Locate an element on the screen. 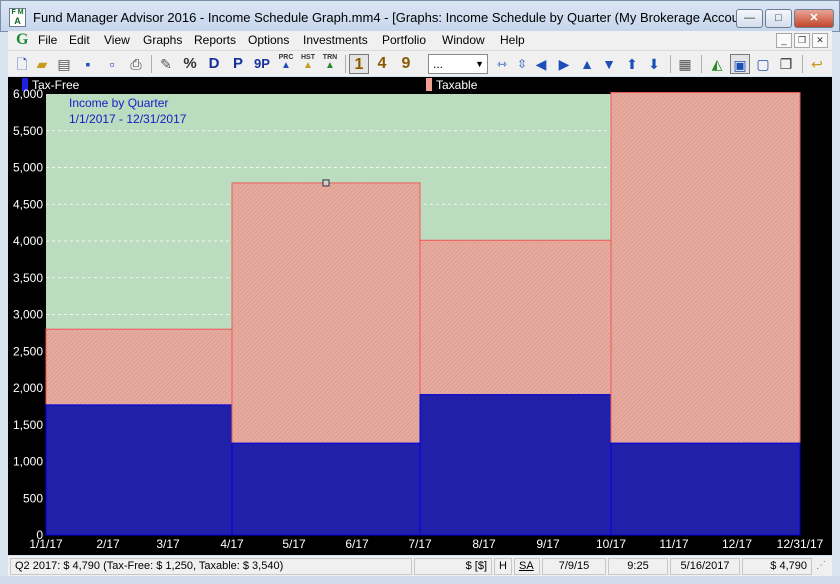 The height and width of the screenshot is (584, 840). grid-icon: ▢ is located at coordinates (763, 64).